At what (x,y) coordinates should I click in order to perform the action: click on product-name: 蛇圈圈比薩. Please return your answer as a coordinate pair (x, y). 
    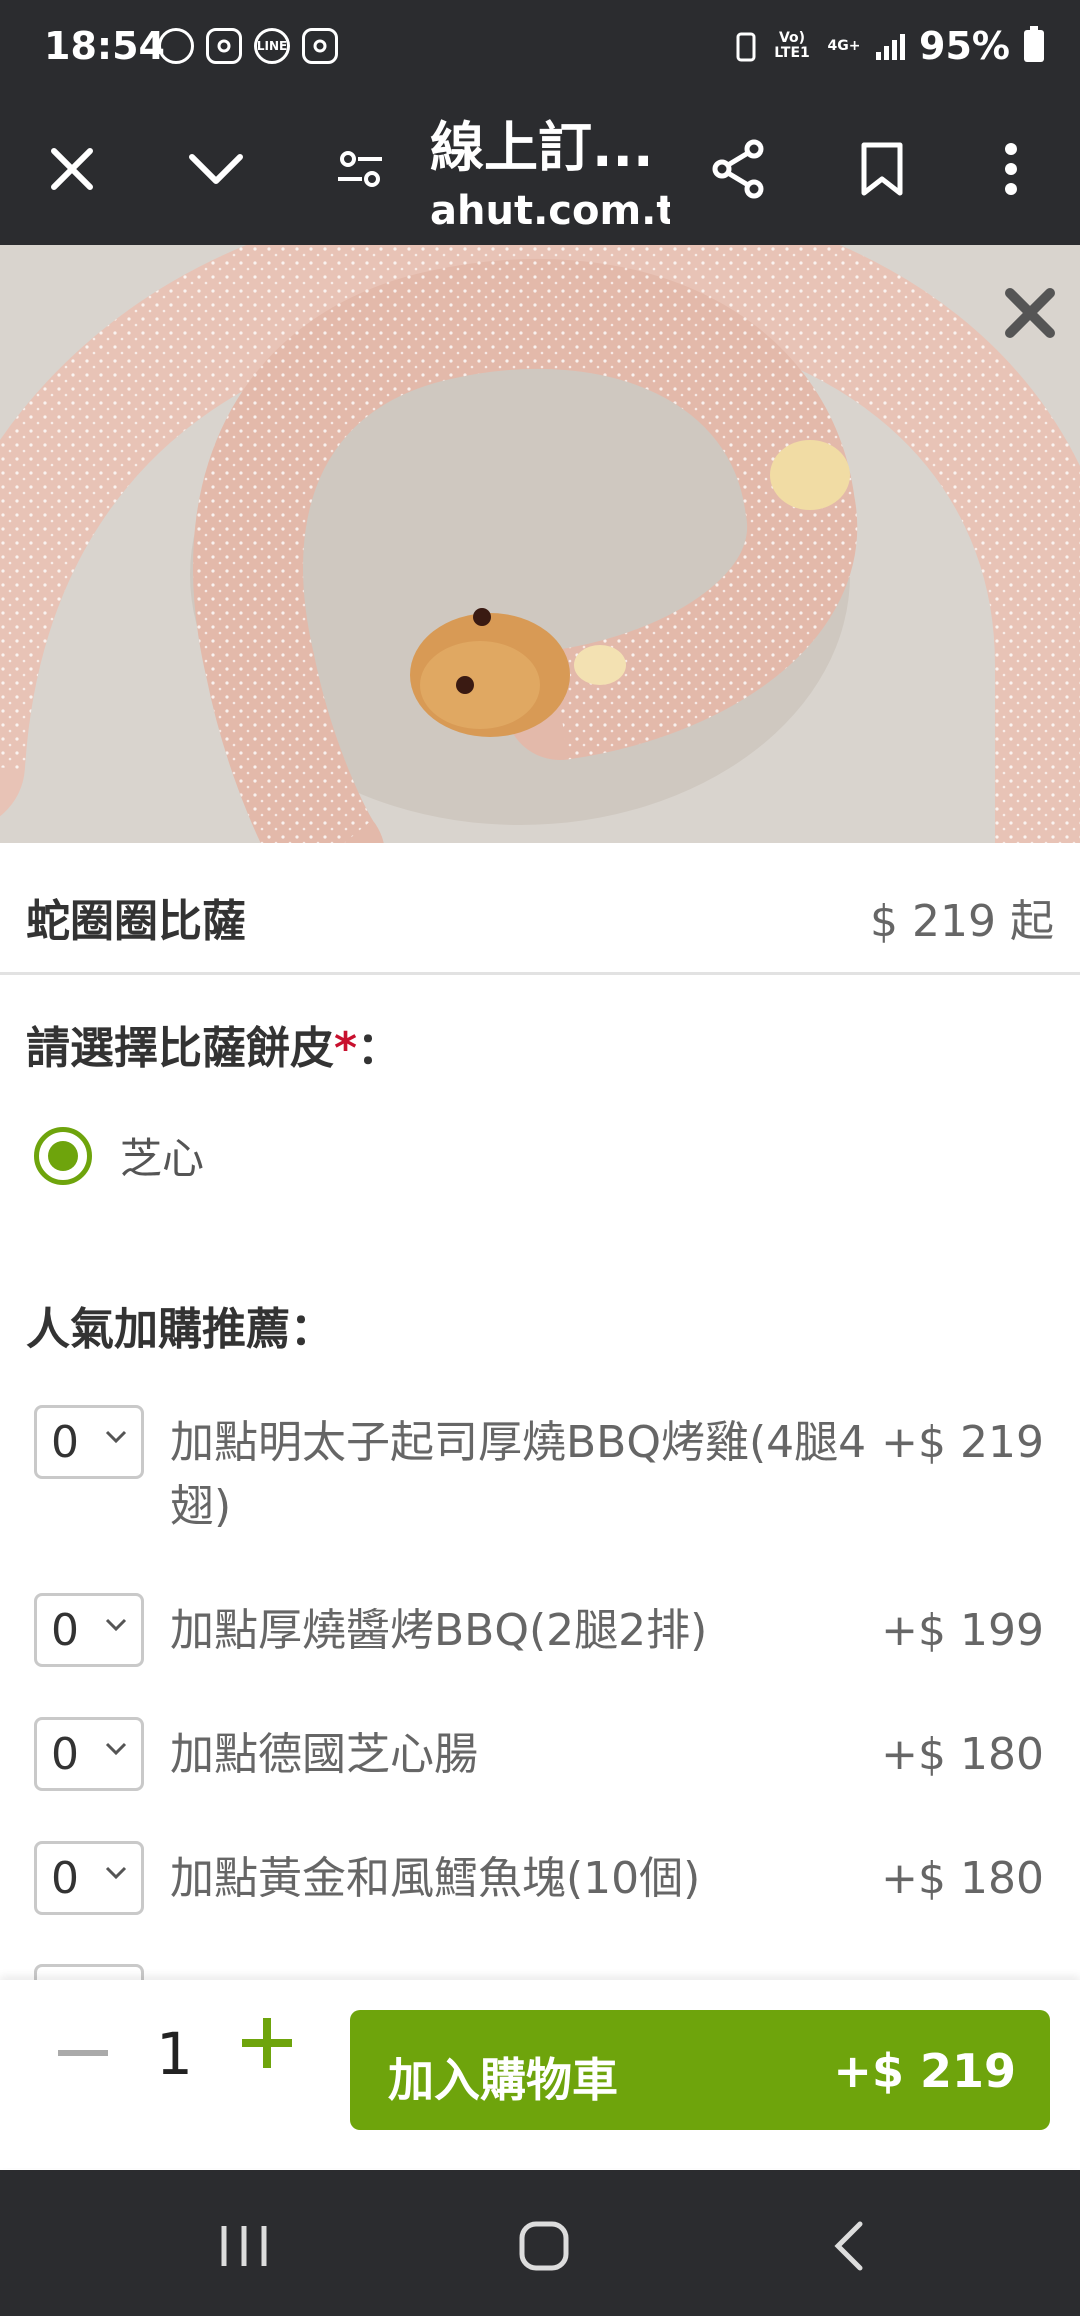
    Looking at the image, I should click on (136, 921).